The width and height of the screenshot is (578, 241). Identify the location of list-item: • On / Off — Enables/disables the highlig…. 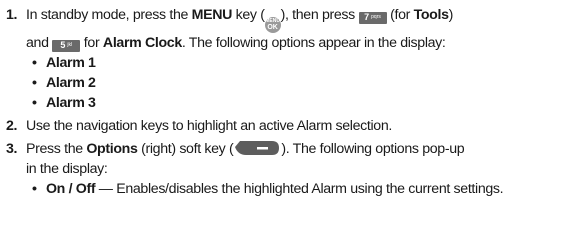
(303, 189).